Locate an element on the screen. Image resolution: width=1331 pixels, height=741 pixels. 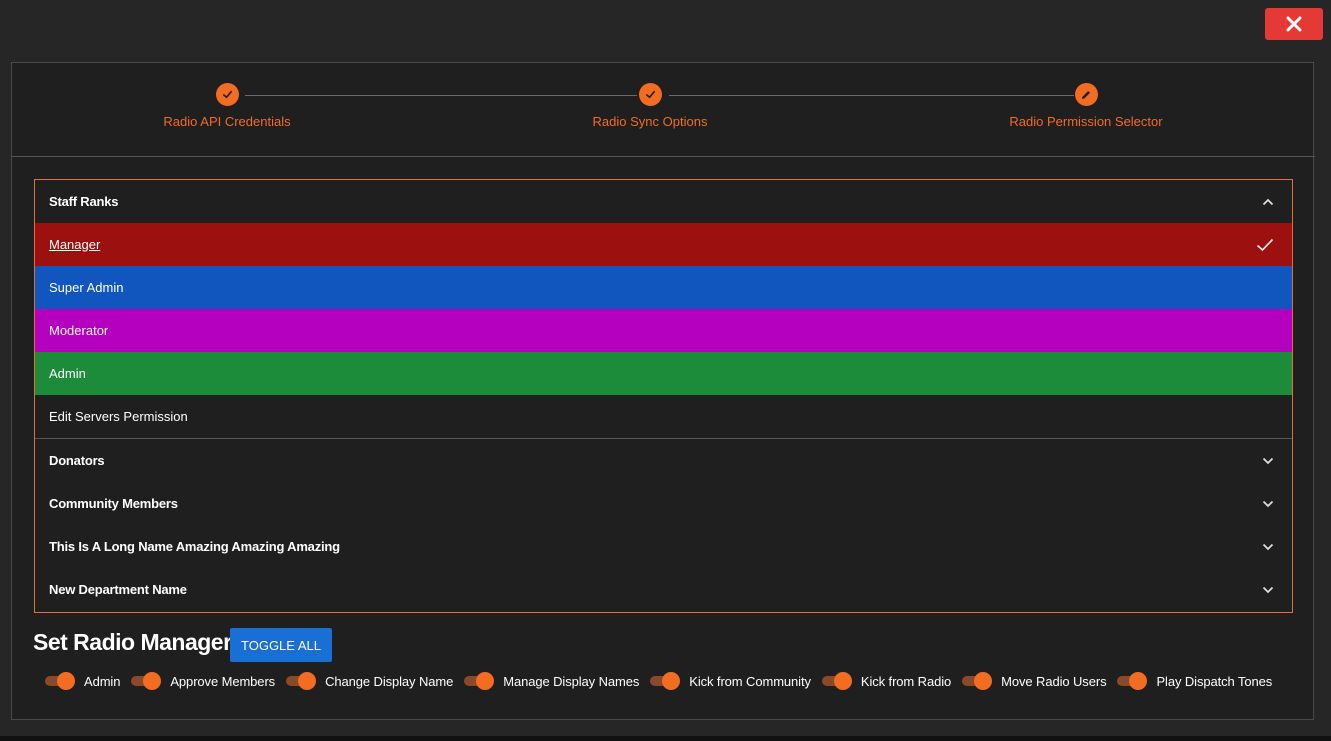
rank-item-manager: Manager is located at coordinates (663, 244).